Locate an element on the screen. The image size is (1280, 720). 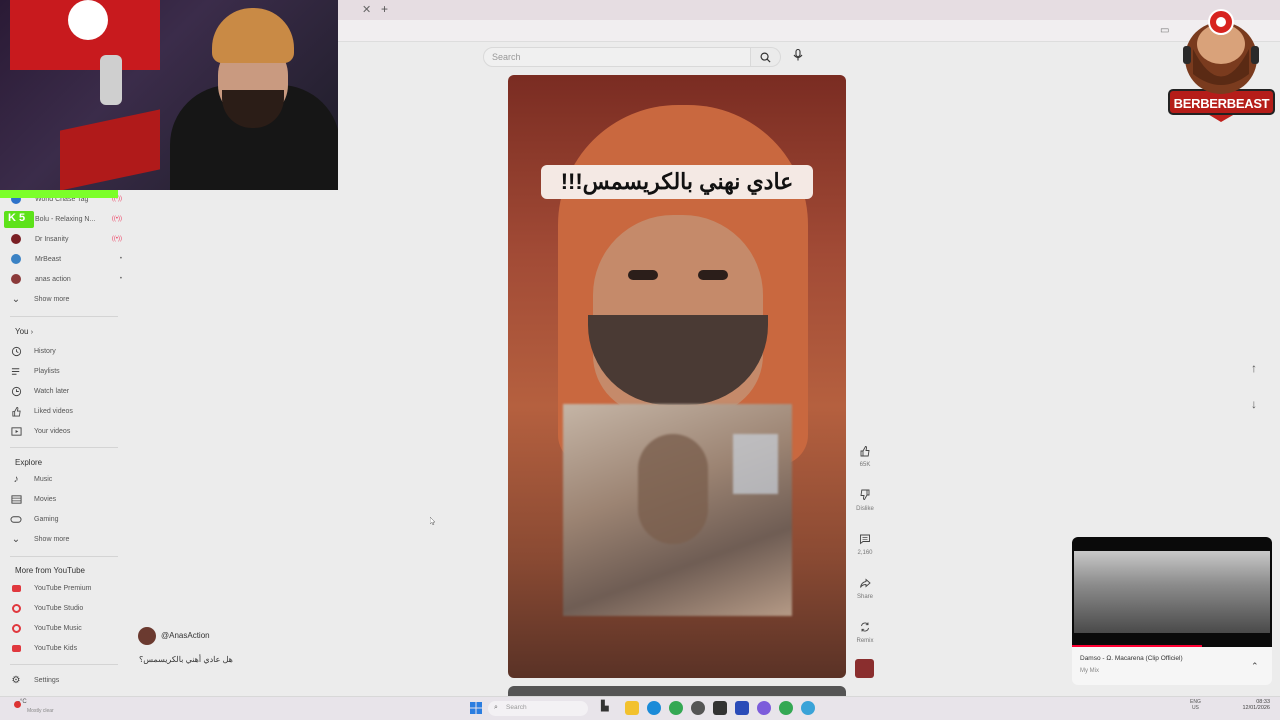
sidebar-subscription: anas action • is located at coordinates (66, 279).